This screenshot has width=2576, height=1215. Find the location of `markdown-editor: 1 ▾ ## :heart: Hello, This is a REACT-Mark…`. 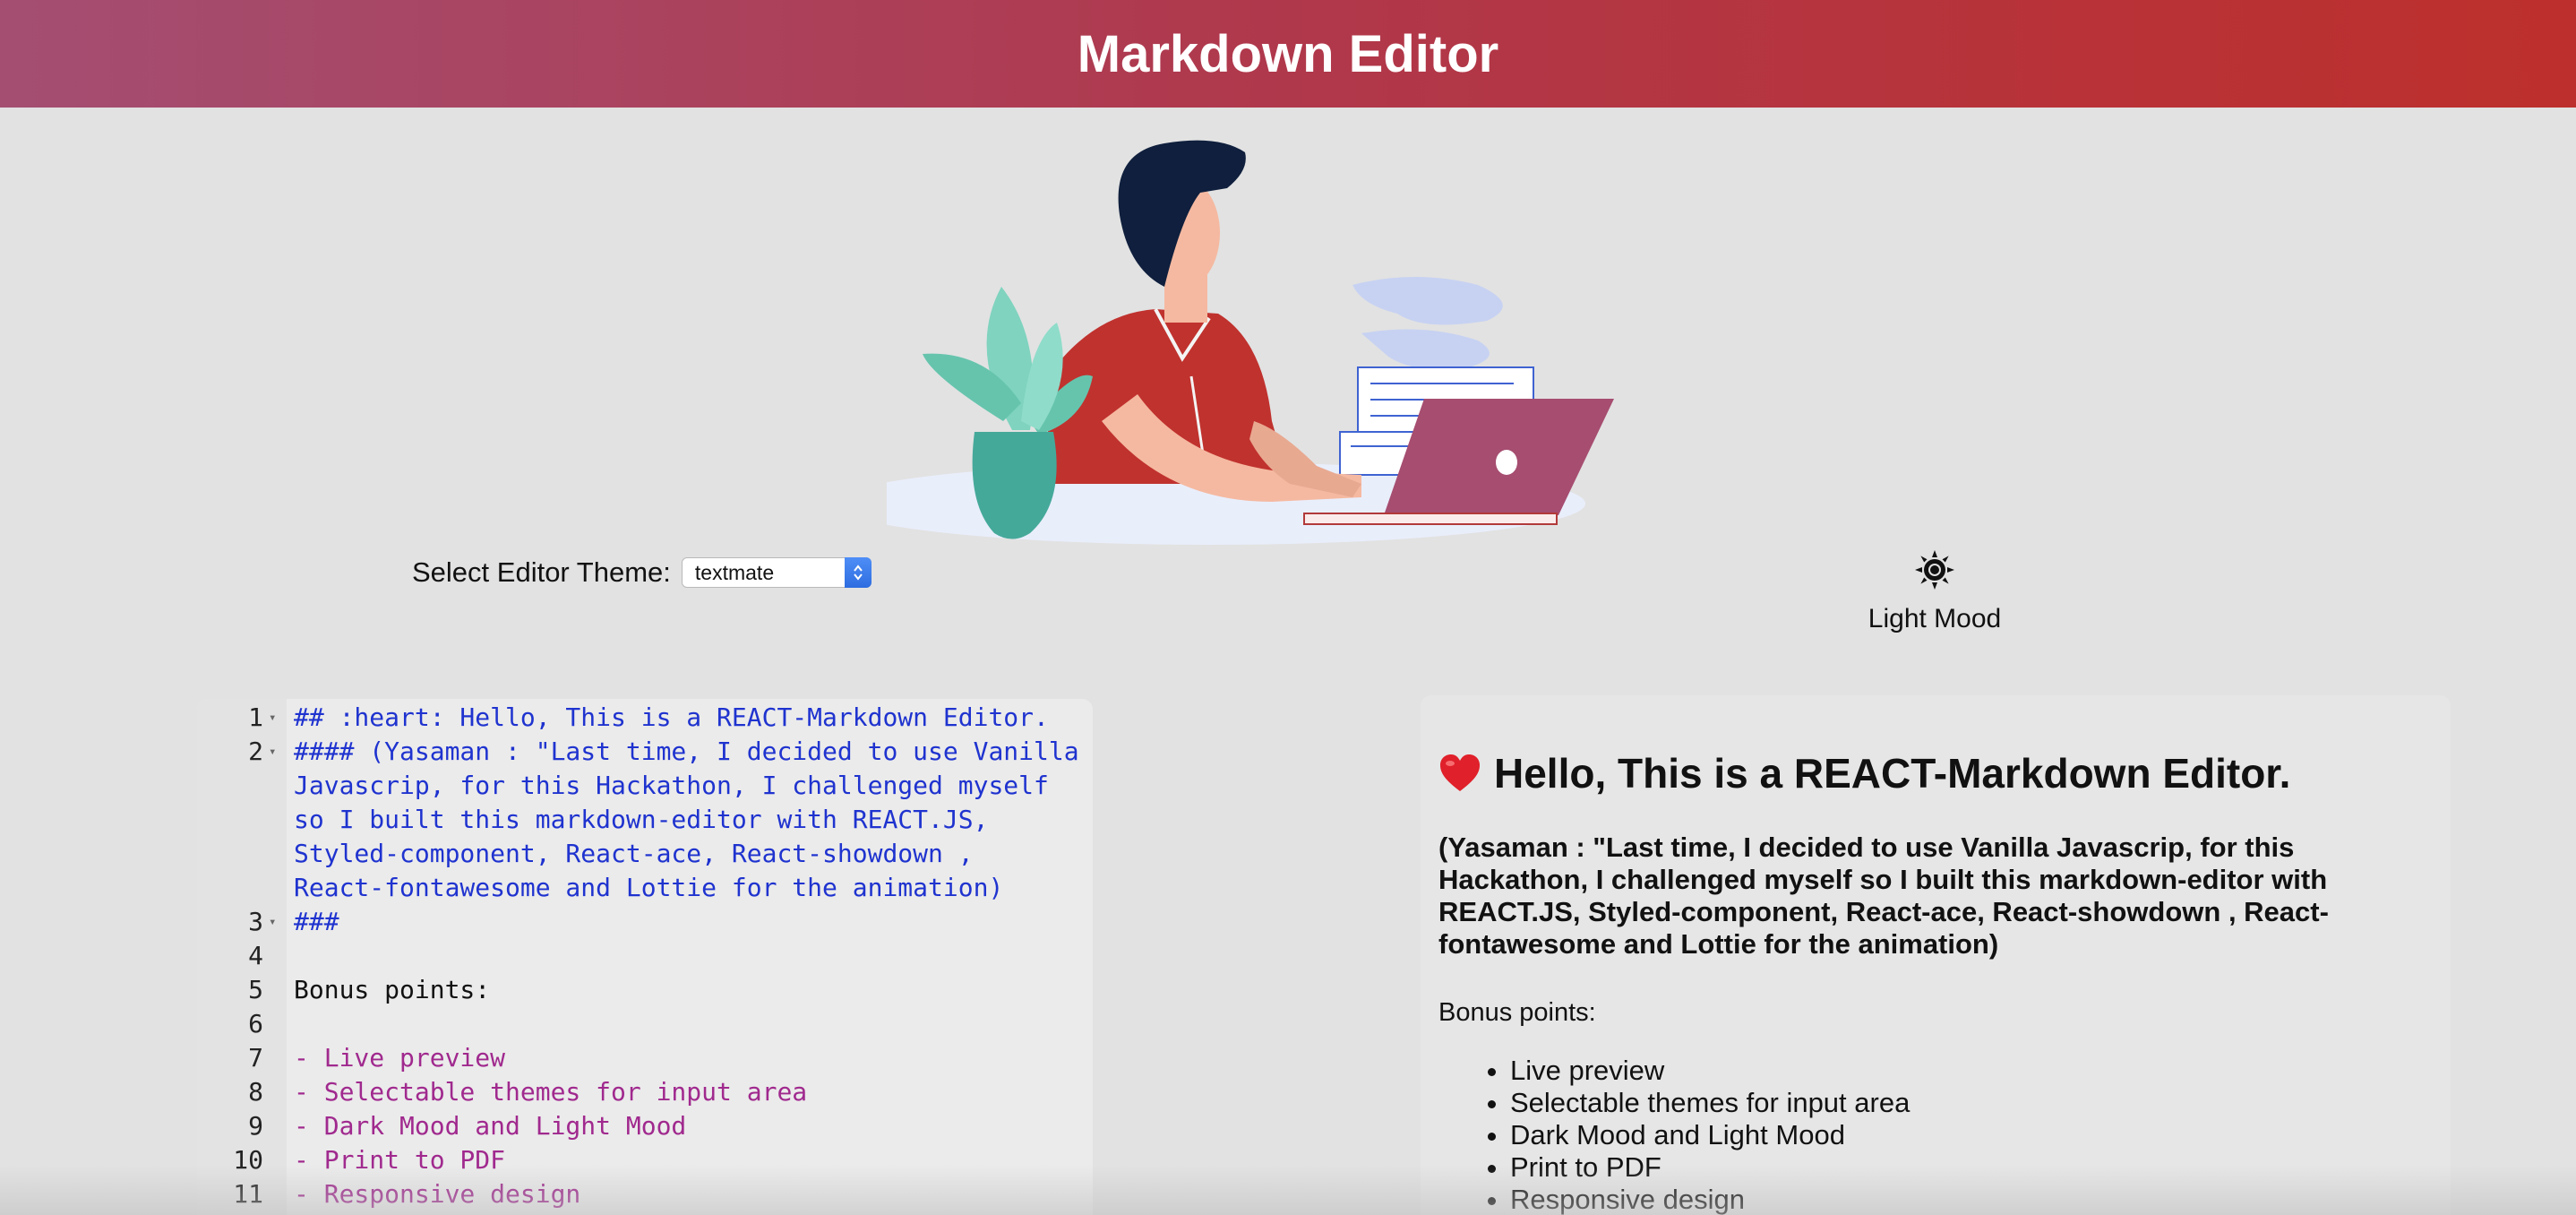

markdown-editor: 1 ▾ ## :heart: Hello, This is a REACT-Mark… is located at coordinates (645, 957).